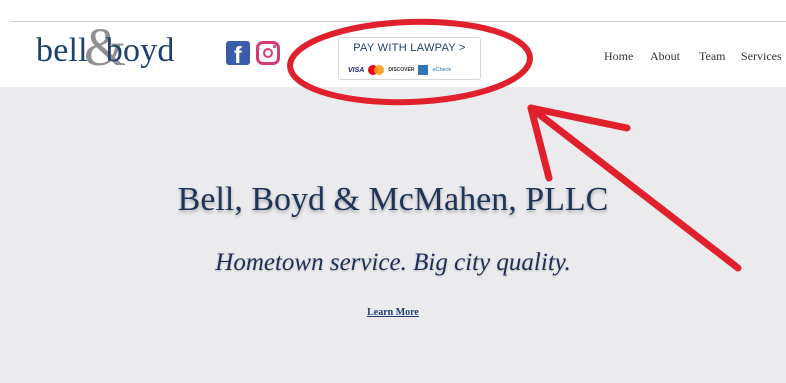  I want to click on instagram-lens, so click(268, 53).